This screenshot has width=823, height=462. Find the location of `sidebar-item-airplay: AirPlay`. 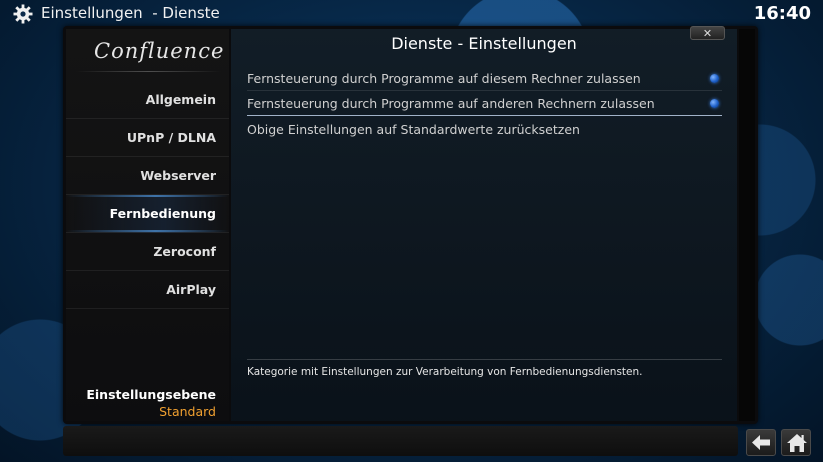

sidebar-item-airplay: AirPlay is located at coordinates (147, 290).